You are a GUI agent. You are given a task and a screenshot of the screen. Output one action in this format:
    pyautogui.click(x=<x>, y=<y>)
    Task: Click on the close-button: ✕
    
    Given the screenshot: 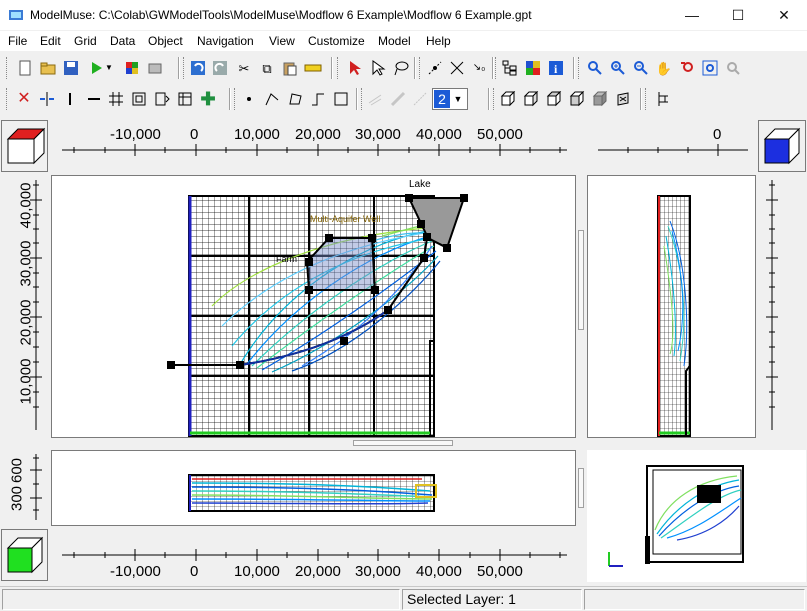 What is the action you would take?
    pyautogui.click(x=784, y=15)
    